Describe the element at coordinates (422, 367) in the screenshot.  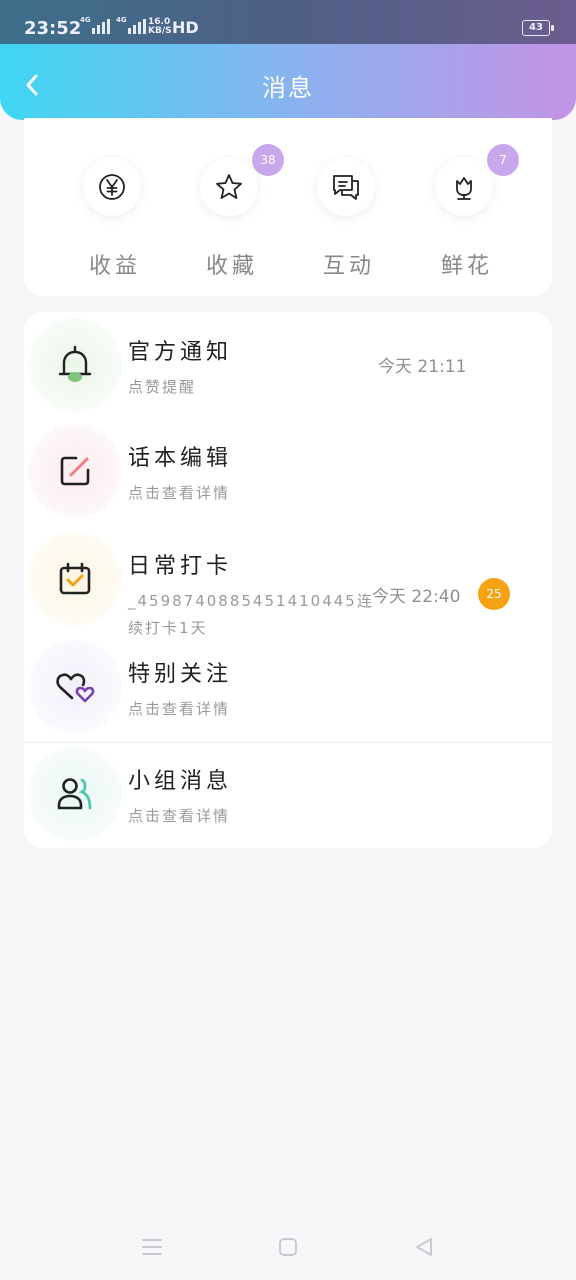
I see `message-time: 今天 21:11` at that location.